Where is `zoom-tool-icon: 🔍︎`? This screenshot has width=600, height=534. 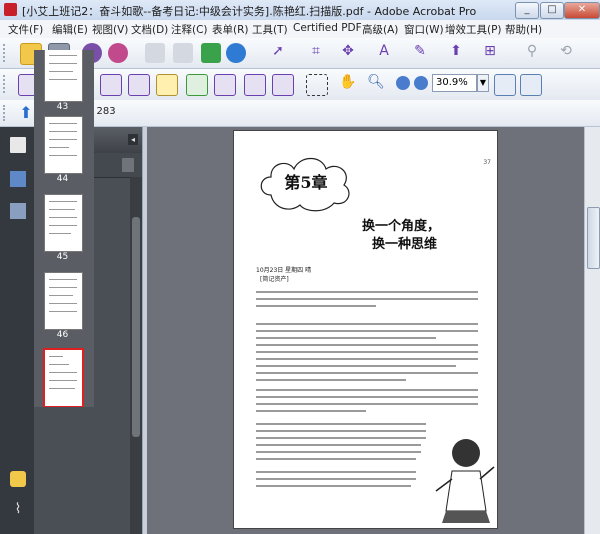
zoom-tool-icon: 🔍︎ is located at coordinates (376, 84).